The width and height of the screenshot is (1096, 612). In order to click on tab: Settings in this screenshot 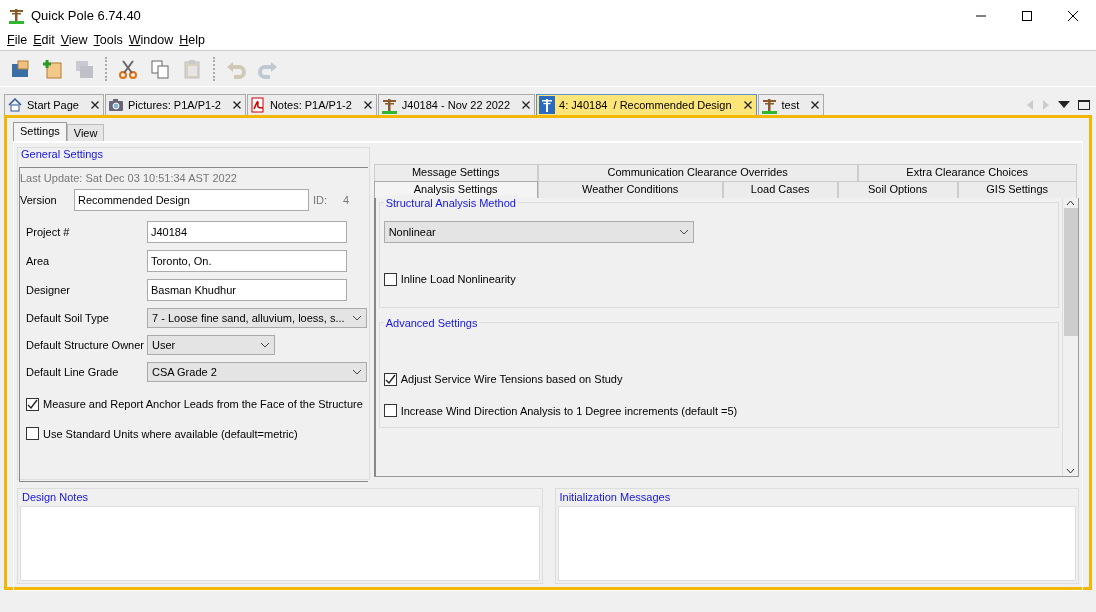, I will do `click(40, 131)`.